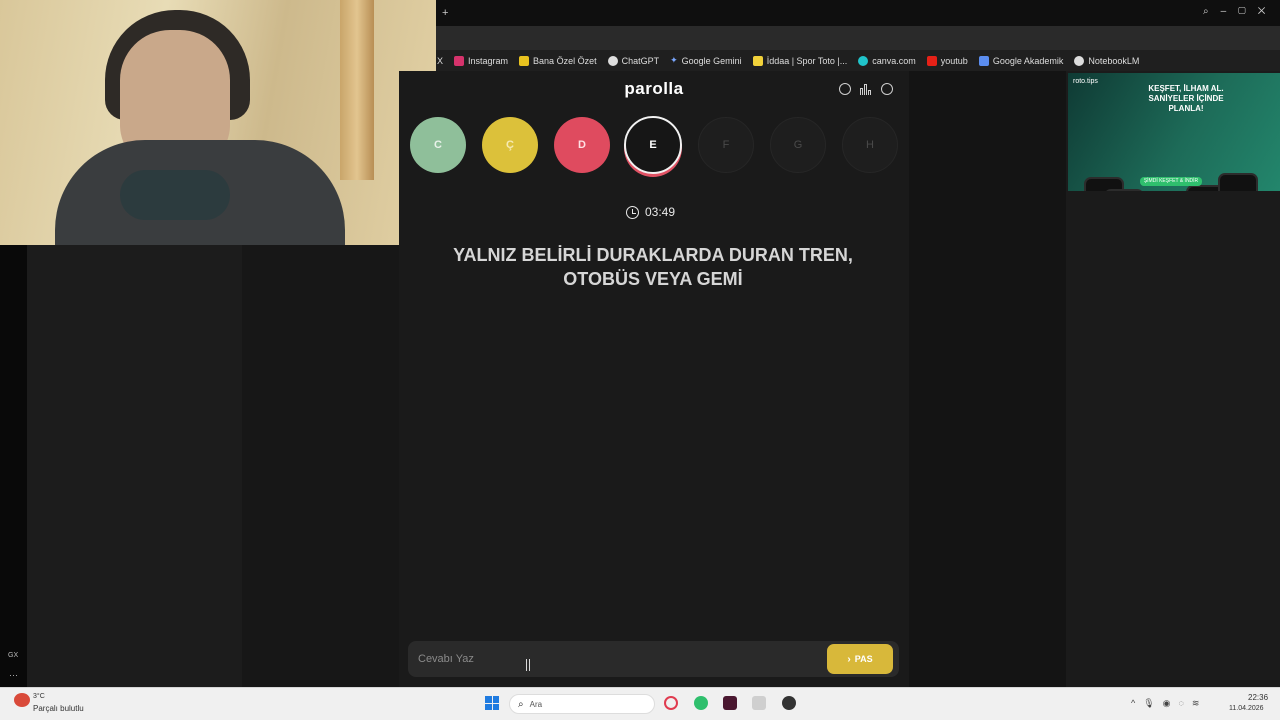 Image resolution: width=1280 pixels, height=720 pixels. Describe the element at coordinates (58, 708) in the screenshot. I see `weather-desc: Parçalı bulutlu` at that location.